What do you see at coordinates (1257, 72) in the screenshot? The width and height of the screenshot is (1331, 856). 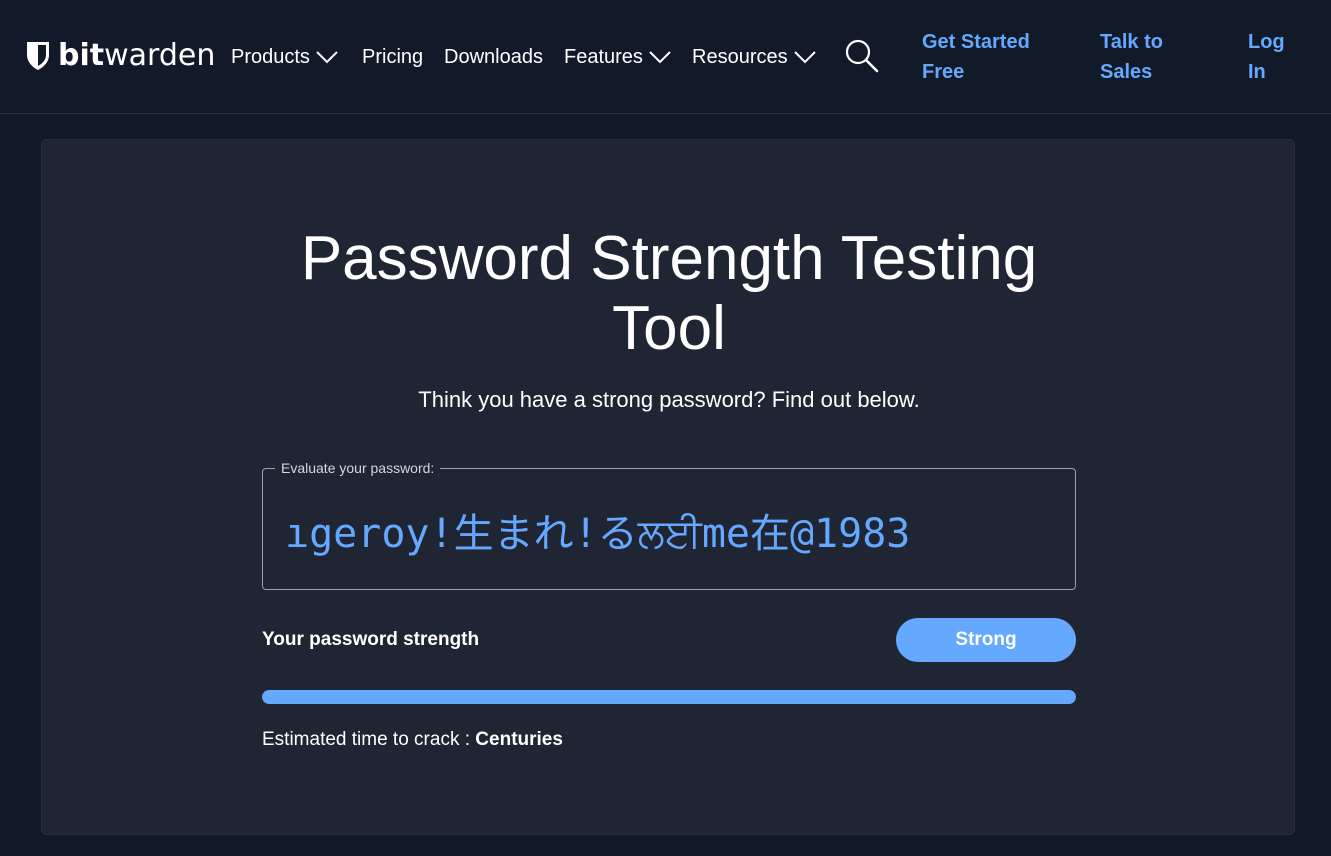 I see `login-line2: In` at bounding box center [1257, 72].